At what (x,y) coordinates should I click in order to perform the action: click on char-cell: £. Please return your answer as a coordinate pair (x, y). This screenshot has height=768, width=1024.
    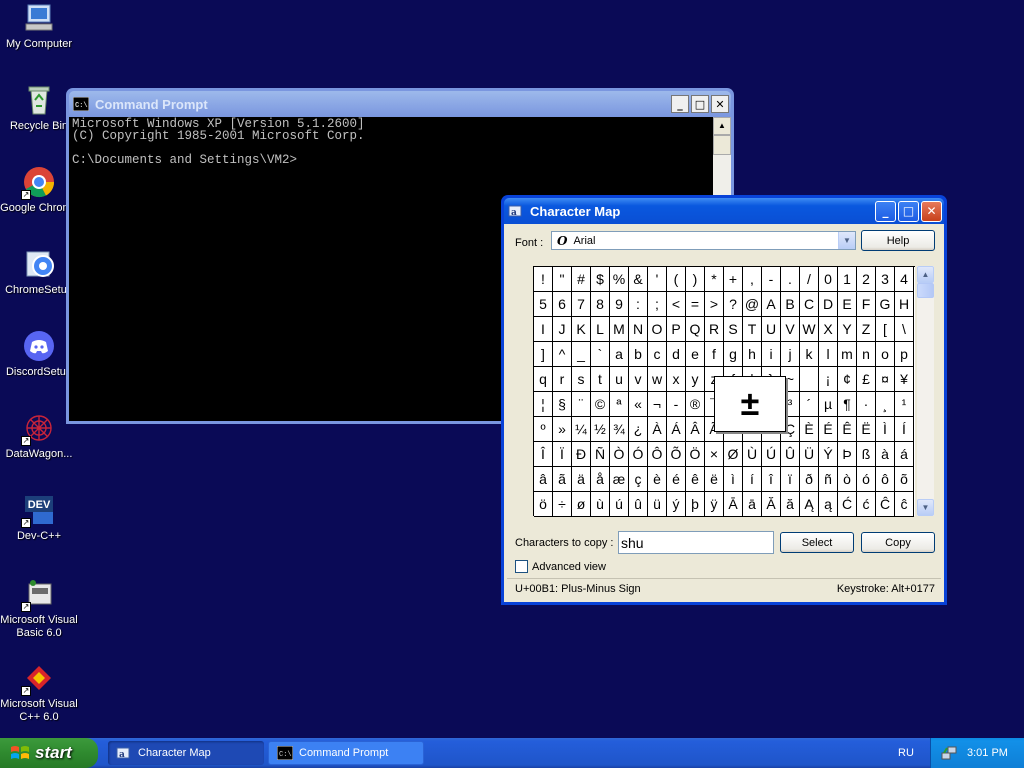
    Looking at the image, I should click on (866, 379).